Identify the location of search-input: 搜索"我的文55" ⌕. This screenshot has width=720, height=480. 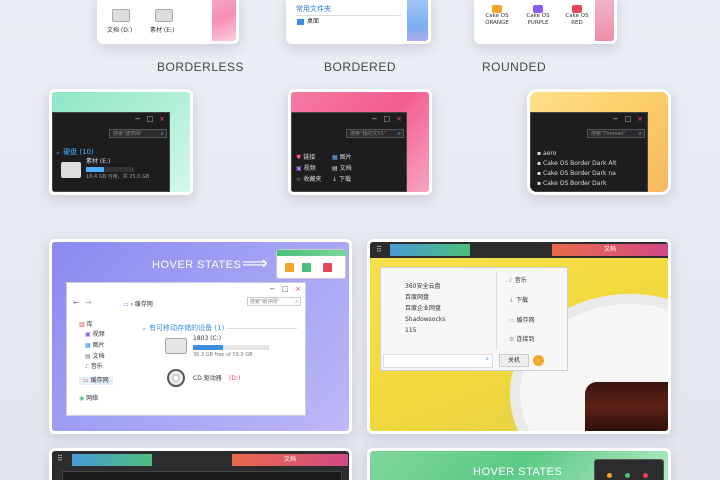
(375, 133).